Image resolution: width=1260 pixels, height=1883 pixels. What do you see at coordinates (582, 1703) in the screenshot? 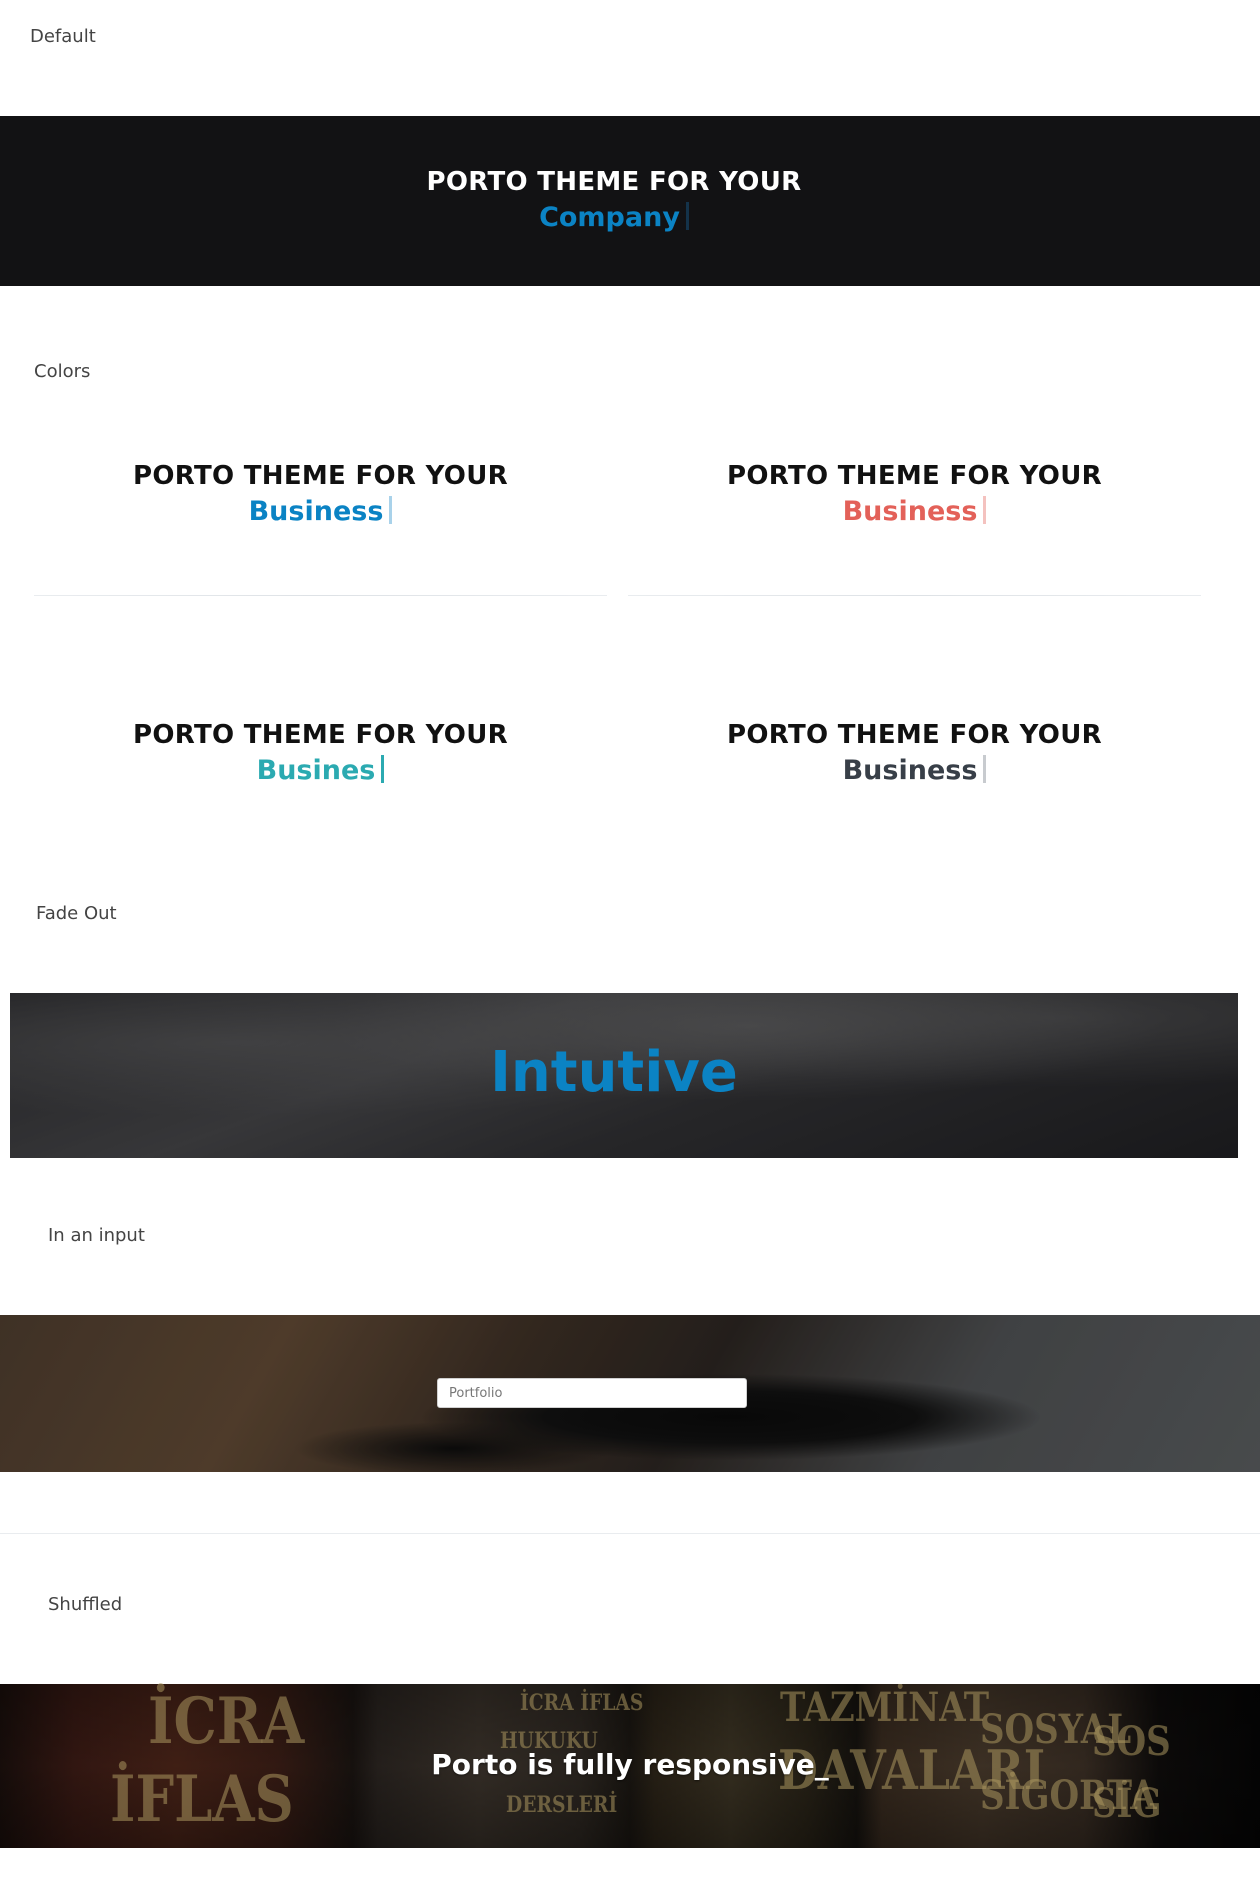
I see `book-spine-text: İCRA İFLAS` at bounding box center [582, 1703].